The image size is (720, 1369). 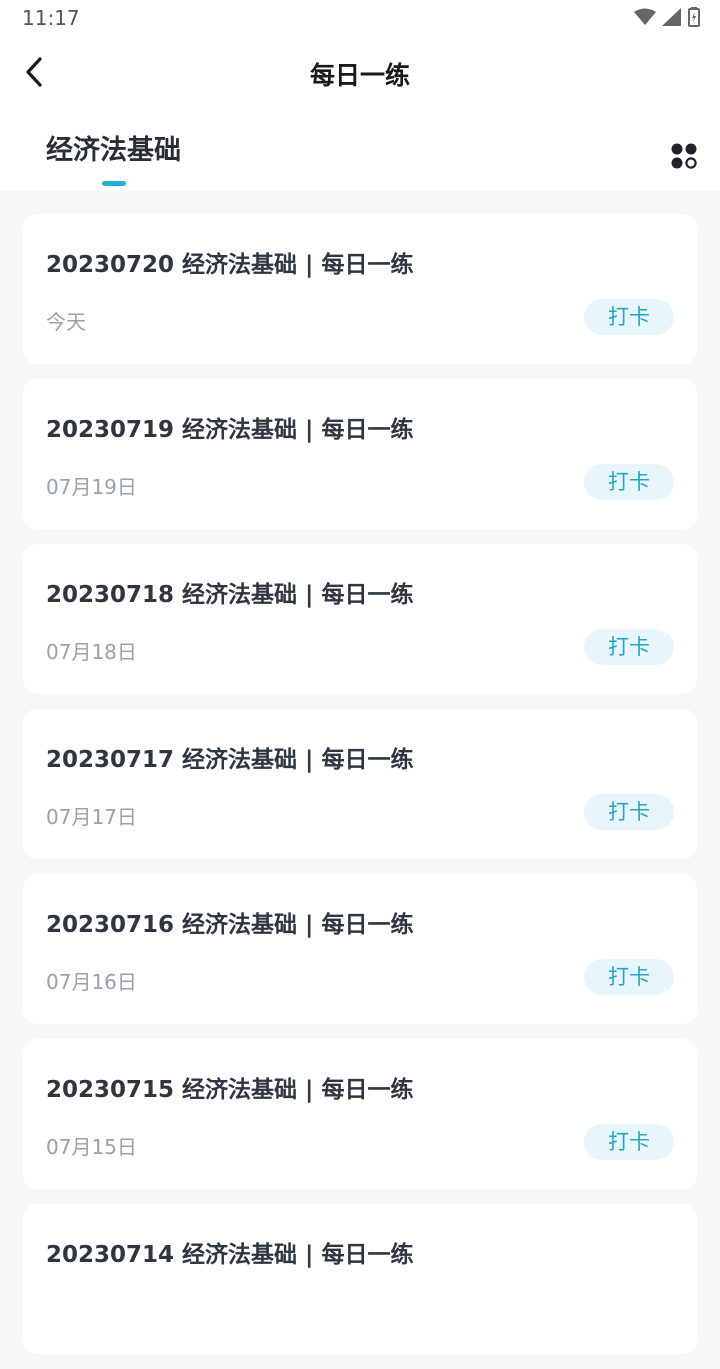 What do you see at coordinates (360, 1114) in the screenshot?
I see `list-item: 20230715 经济法基础 | 每日一练 07月15日 打卡` at bounding box center [360, 1114].